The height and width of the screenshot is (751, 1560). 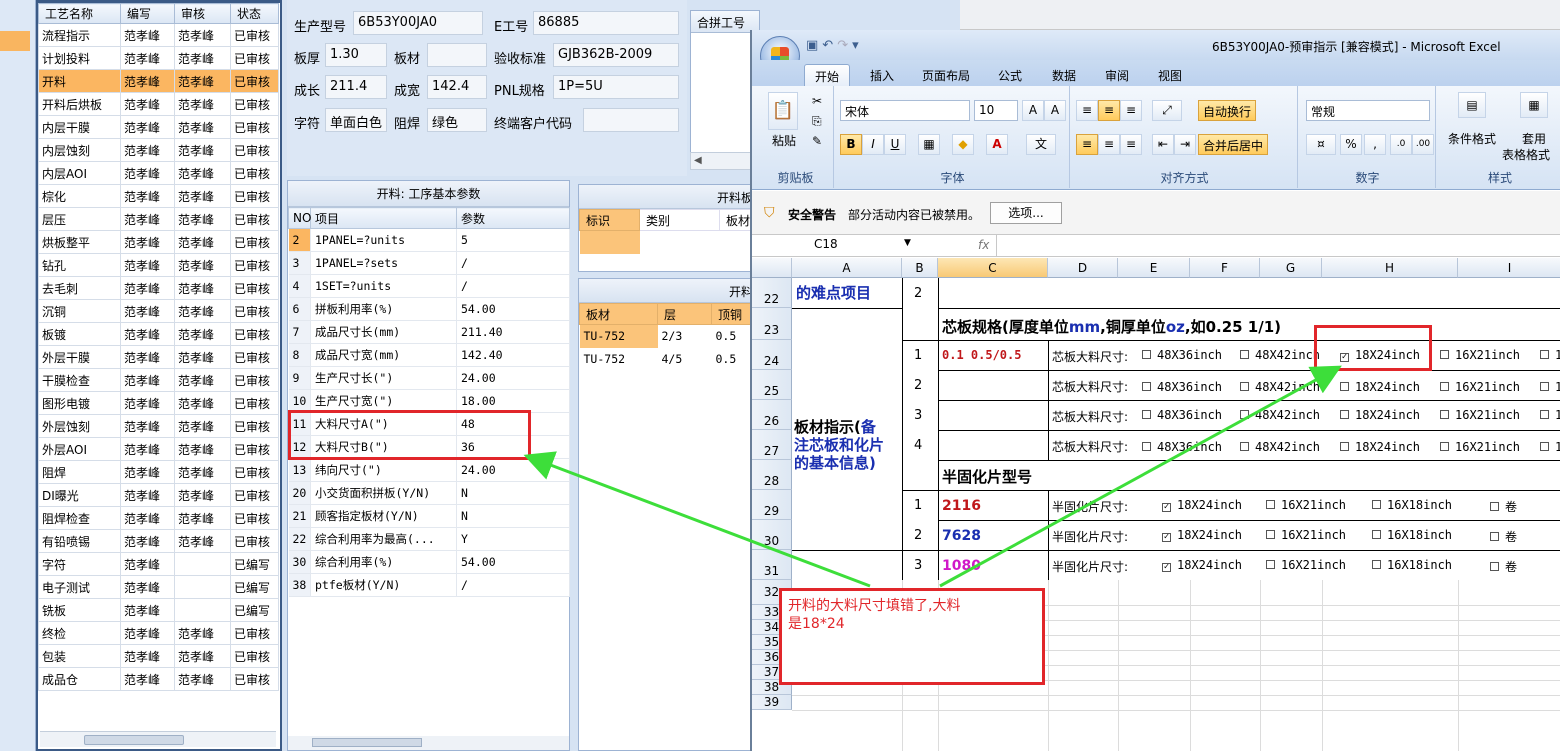 I want to click on table-cell: 1PANEL=?units, so click(x=383, y=240).